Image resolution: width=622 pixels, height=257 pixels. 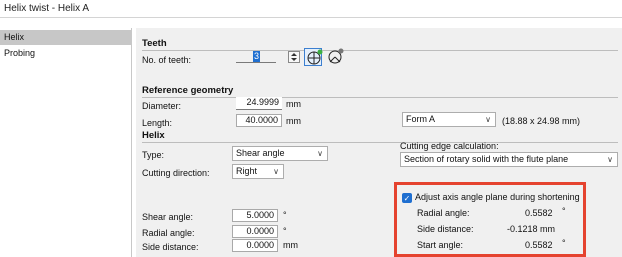 I want to click on length-input: 40.0000, so click(x=259, y=120).